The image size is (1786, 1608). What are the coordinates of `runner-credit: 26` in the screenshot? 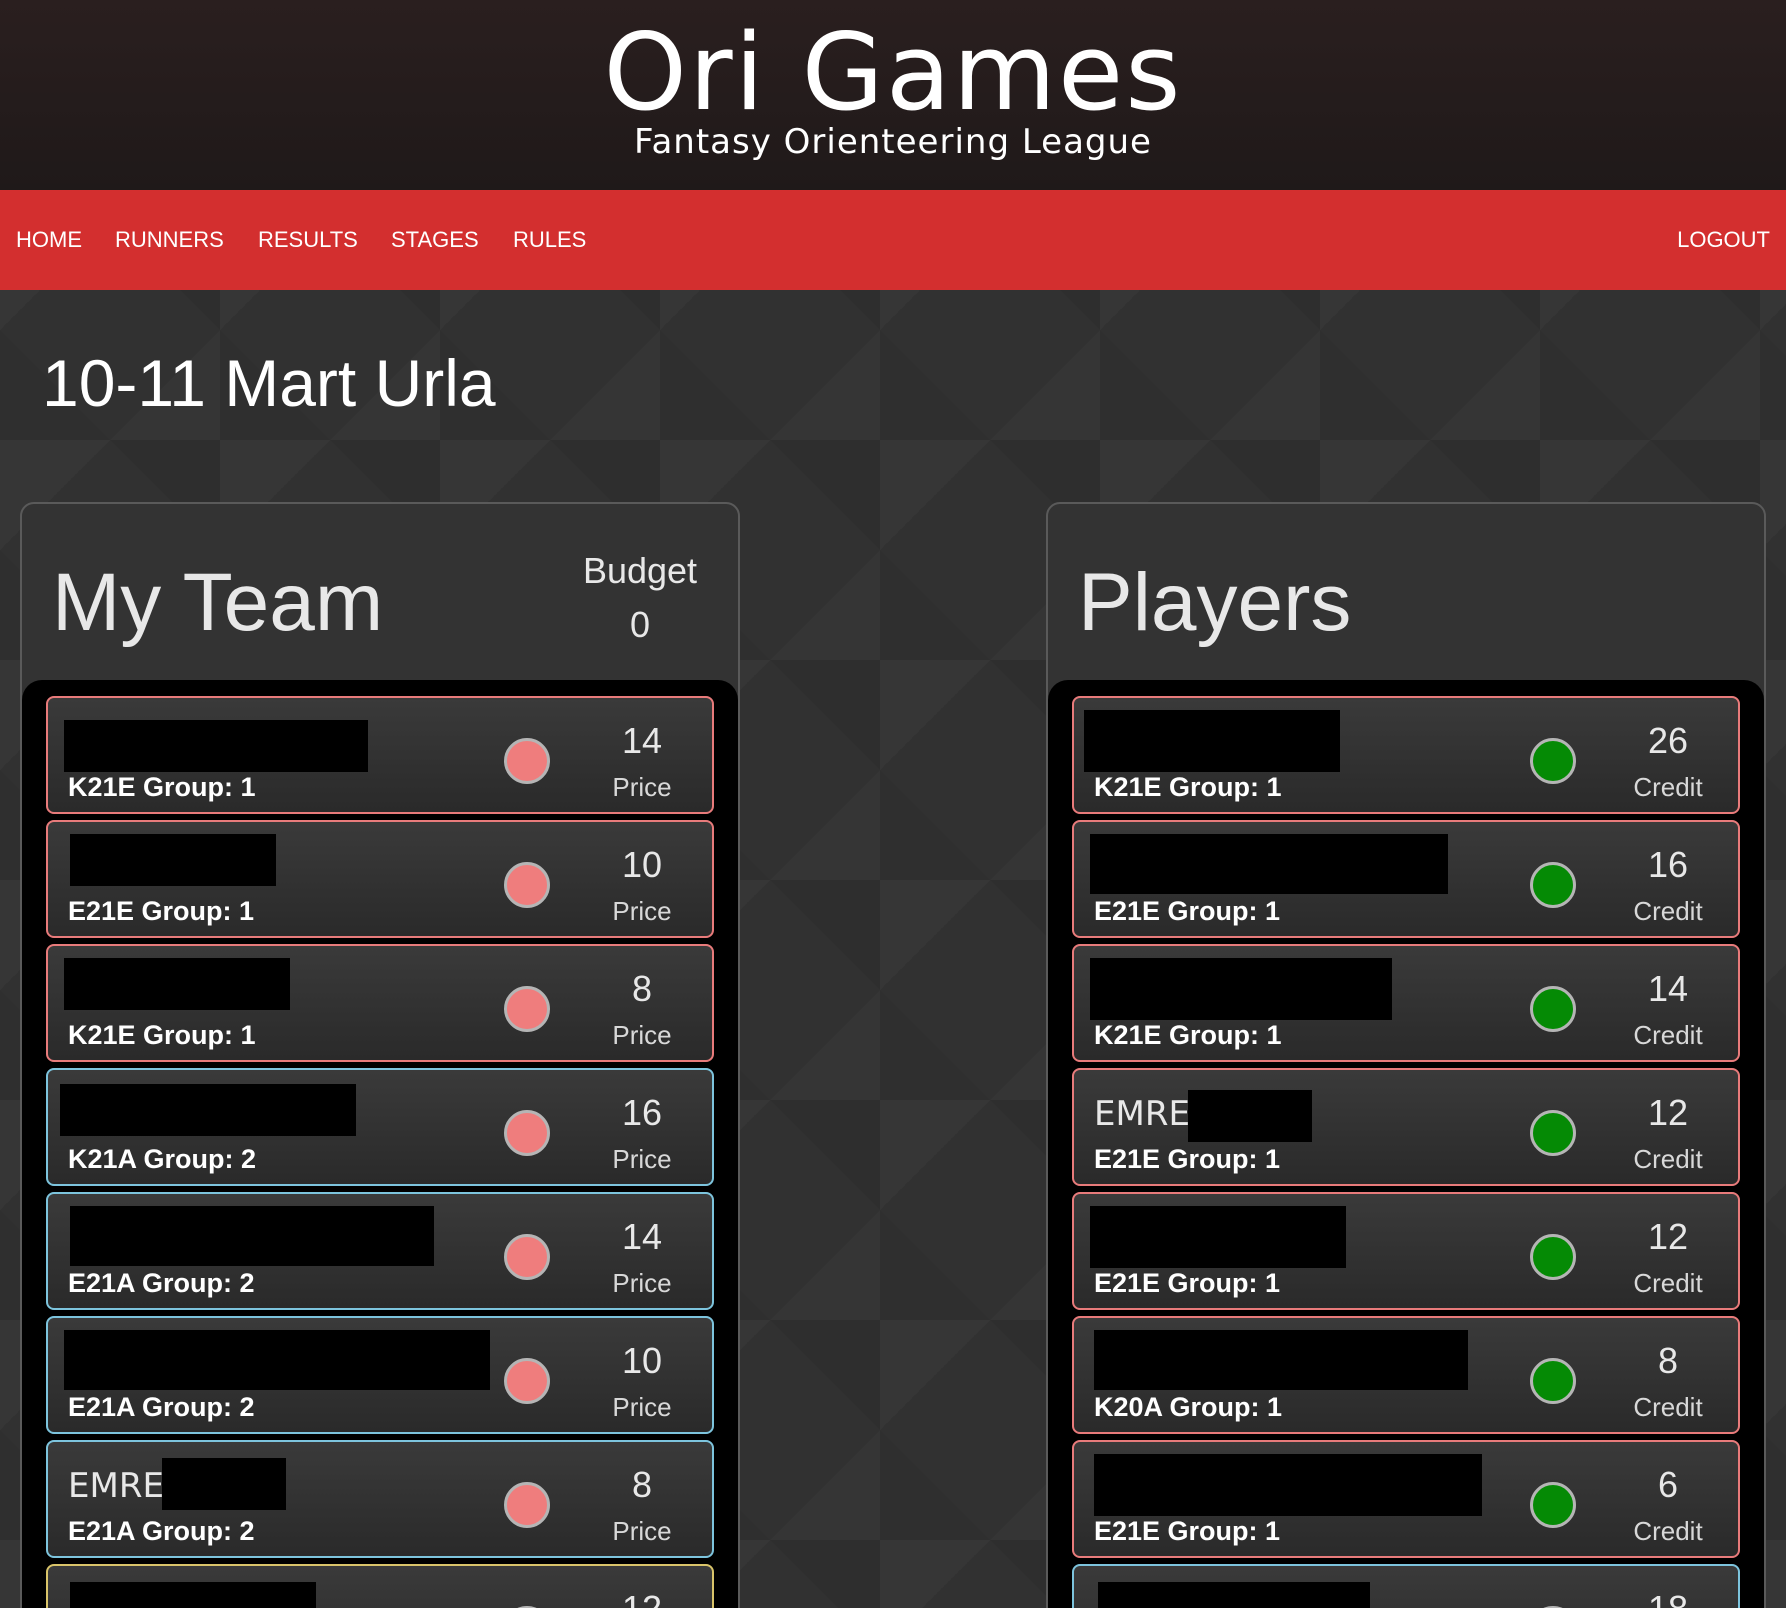 It's located at (1668, 740).